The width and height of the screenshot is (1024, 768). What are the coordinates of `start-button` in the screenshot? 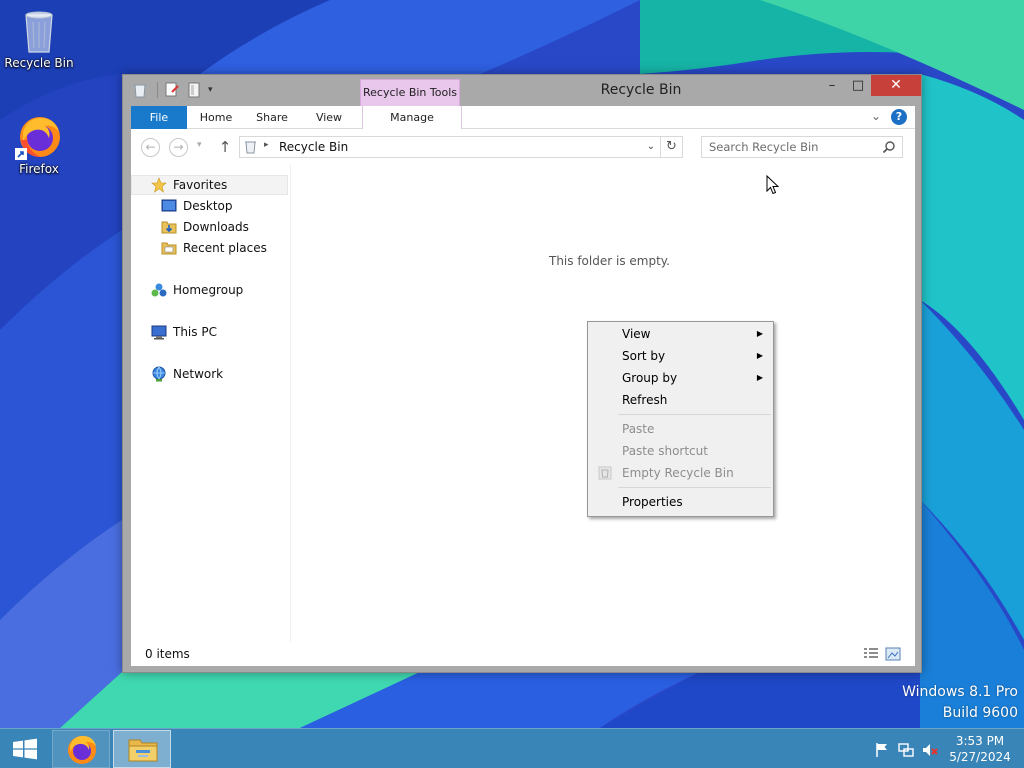 It's located at (25, 748).